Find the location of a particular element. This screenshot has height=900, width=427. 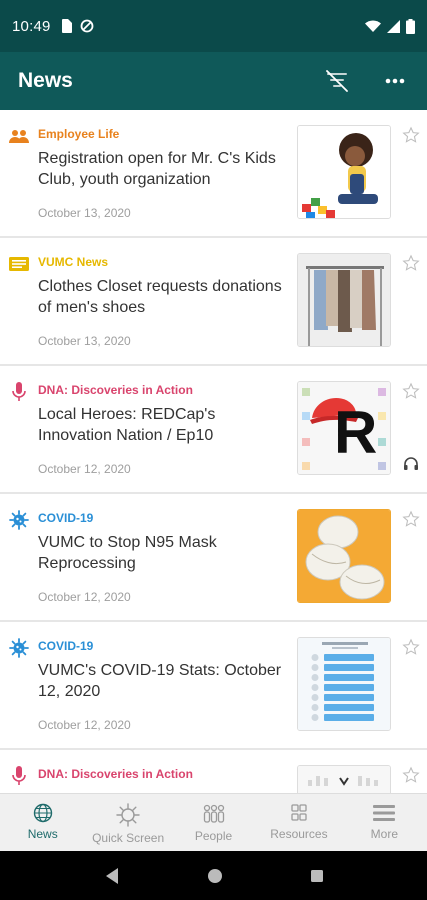

article-category: Employee Life is located at coordinates (79, 134).